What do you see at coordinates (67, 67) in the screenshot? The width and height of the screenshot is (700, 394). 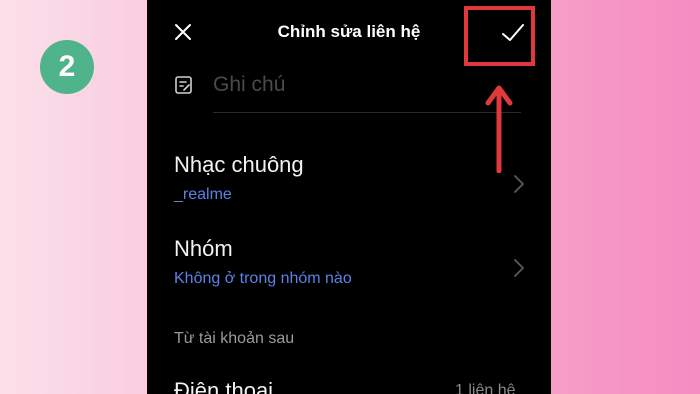 I see `step-number-badge: 2` at bounding box center [67, 67].